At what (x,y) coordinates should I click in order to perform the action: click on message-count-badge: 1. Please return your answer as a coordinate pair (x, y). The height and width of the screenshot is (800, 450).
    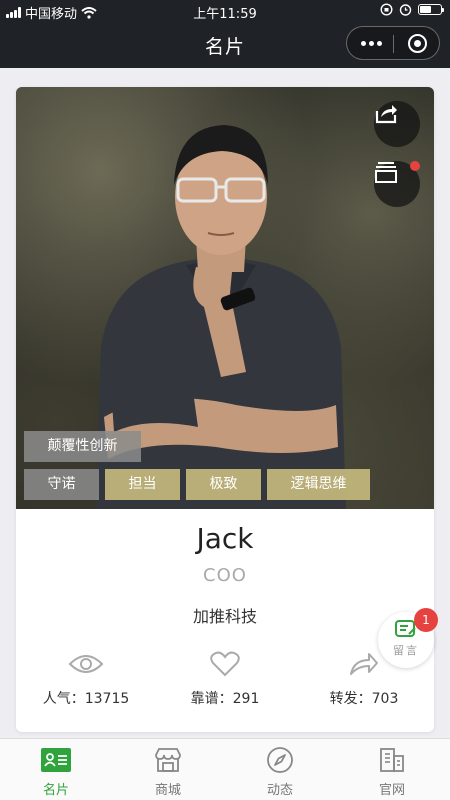
    Looking at the image, I should click on (426, 620).